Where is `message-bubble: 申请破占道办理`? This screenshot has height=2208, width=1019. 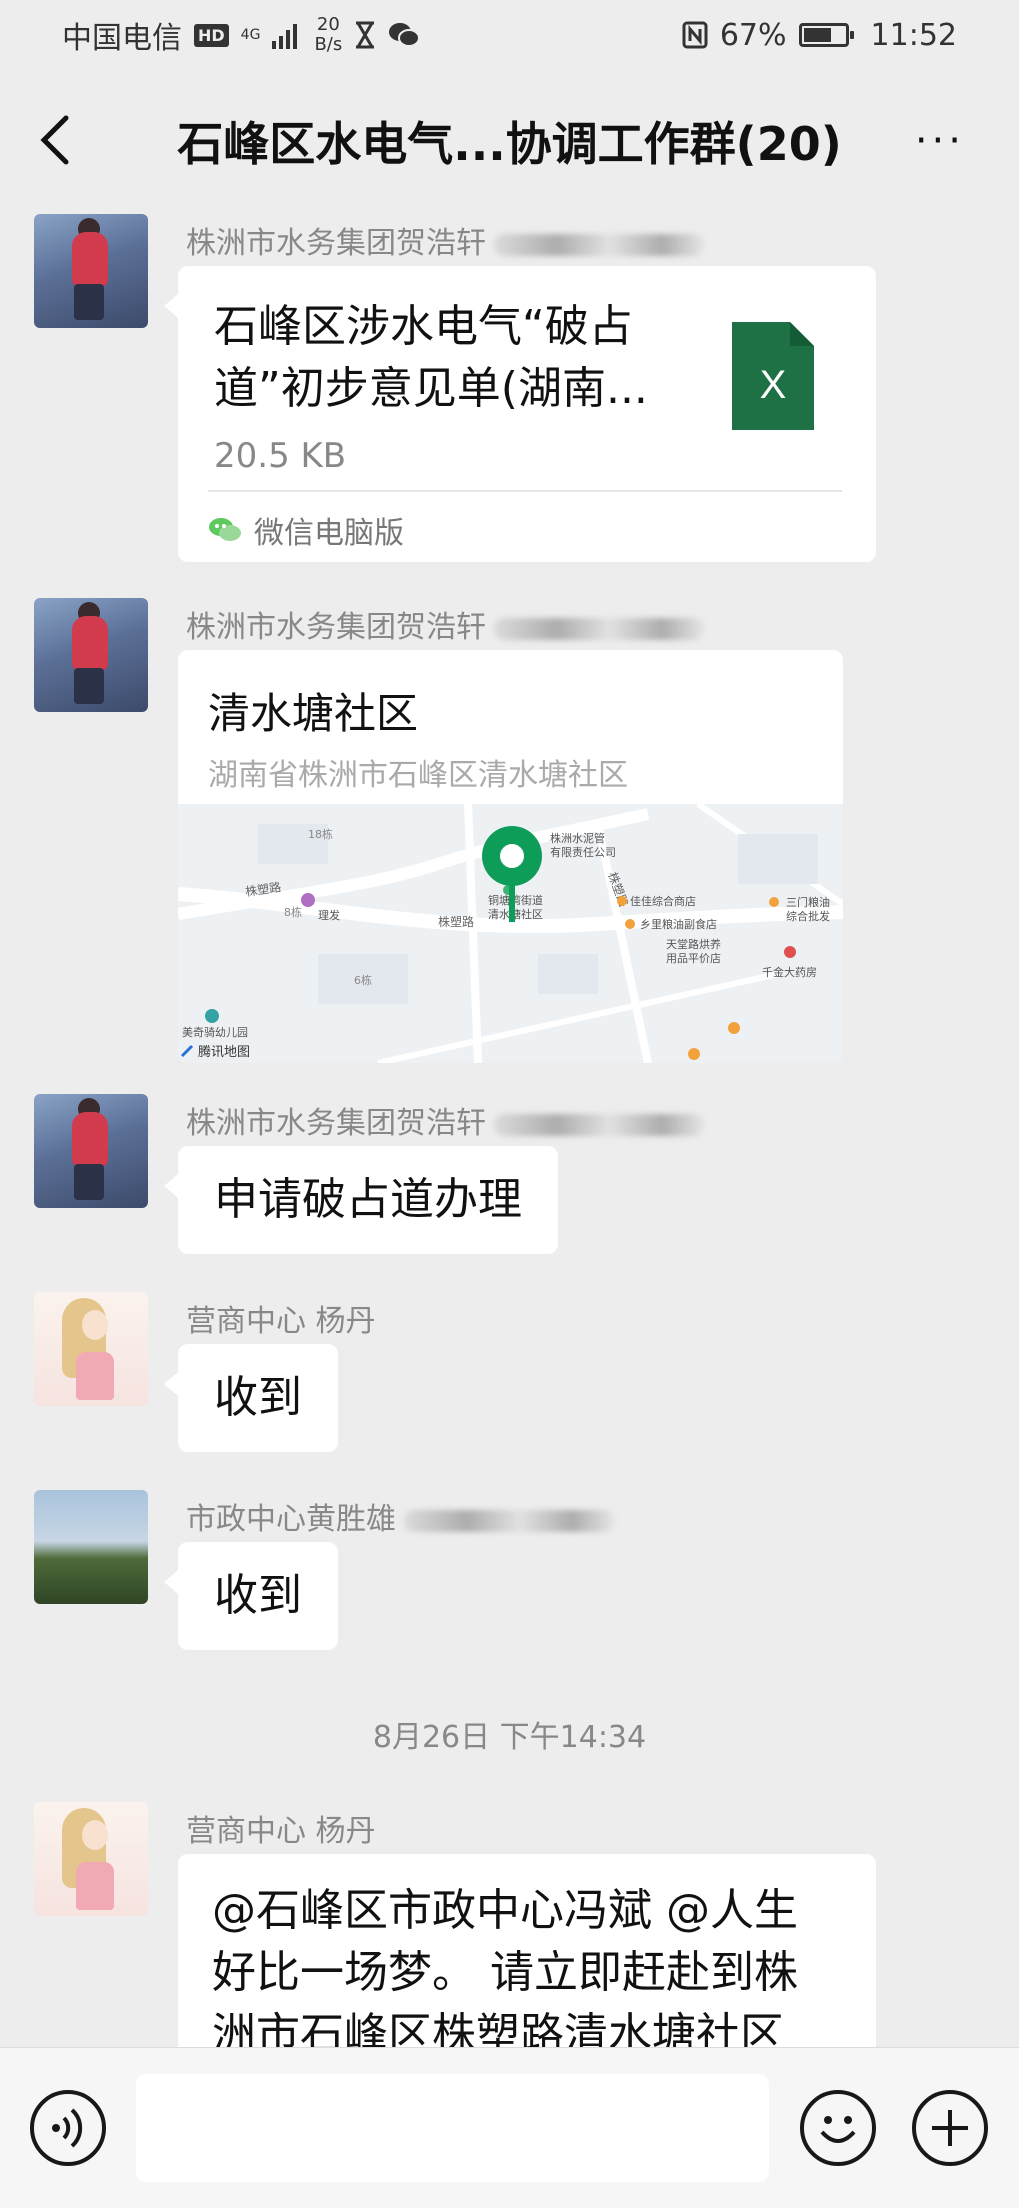 message-bubble: 申请破占道办理 is located at coordinates (361, 1200).